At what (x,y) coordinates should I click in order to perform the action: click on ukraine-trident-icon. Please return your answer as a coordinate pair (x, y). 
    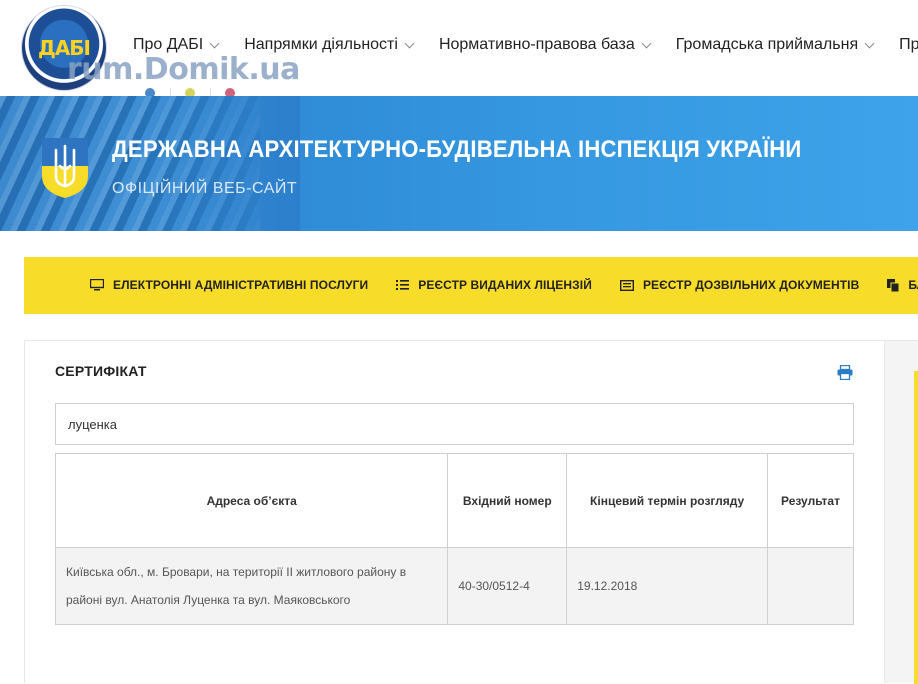
    Looking at the image, I should click on (65, 168).